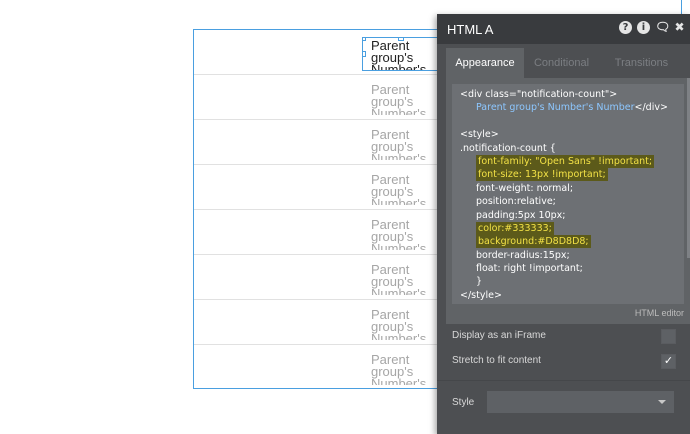  I want to click on highlighted-code: font-size: 13px !important;, so click(542, 175).